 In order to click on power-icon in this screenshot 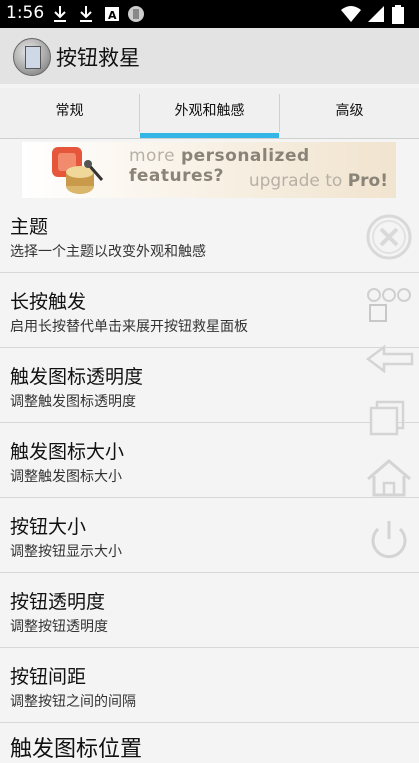, I will do `click(389, 539)`.